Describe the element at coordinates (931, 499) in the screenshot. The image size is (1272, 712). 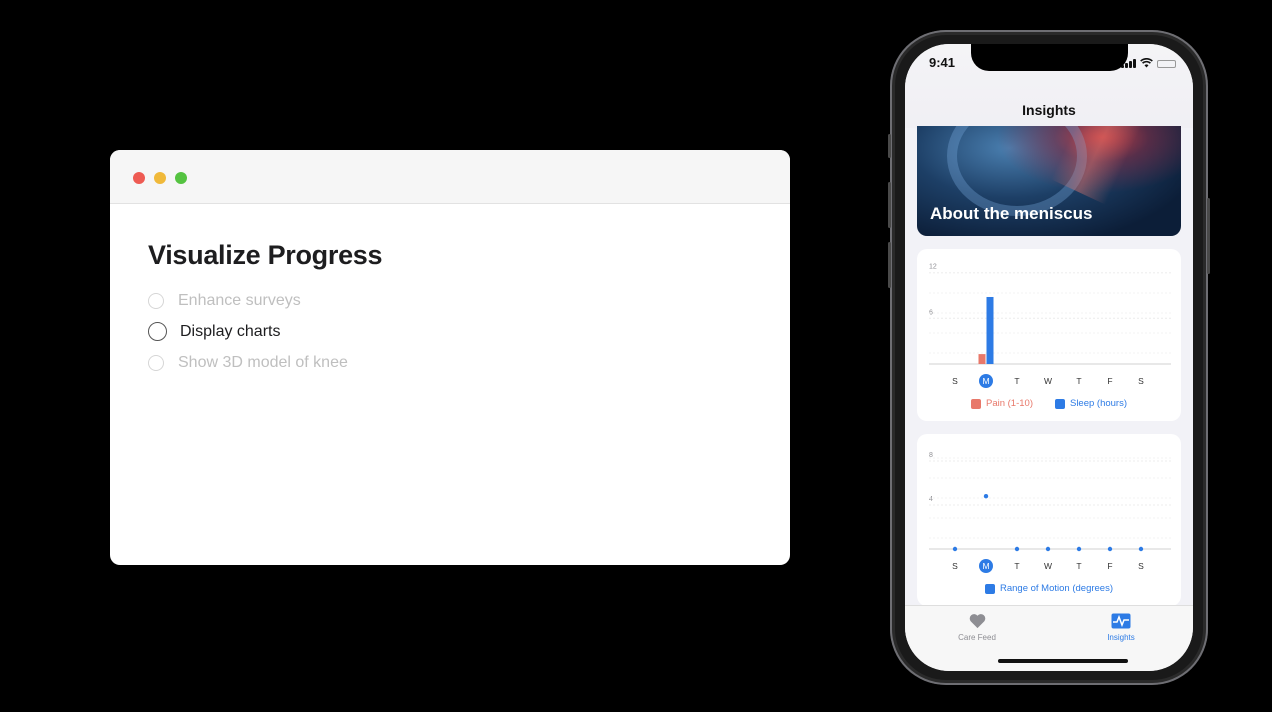
I see `y-tick-label: 4` at that location.